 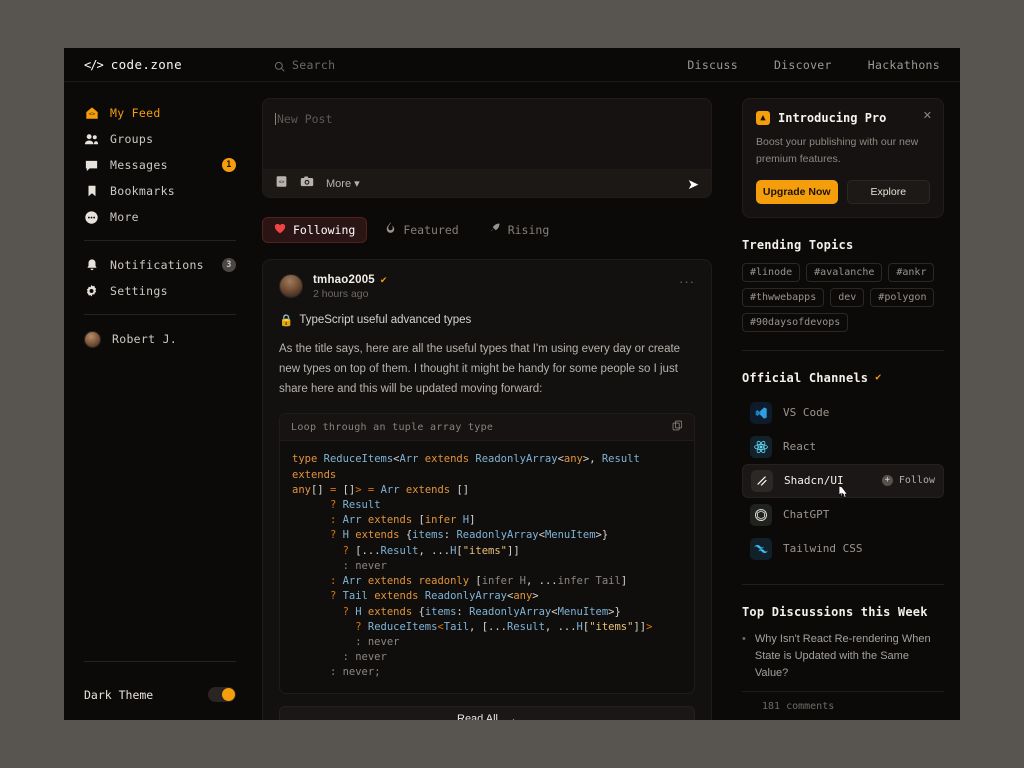 I want to click on tab-label: Rising, so click(x=528, y=229).